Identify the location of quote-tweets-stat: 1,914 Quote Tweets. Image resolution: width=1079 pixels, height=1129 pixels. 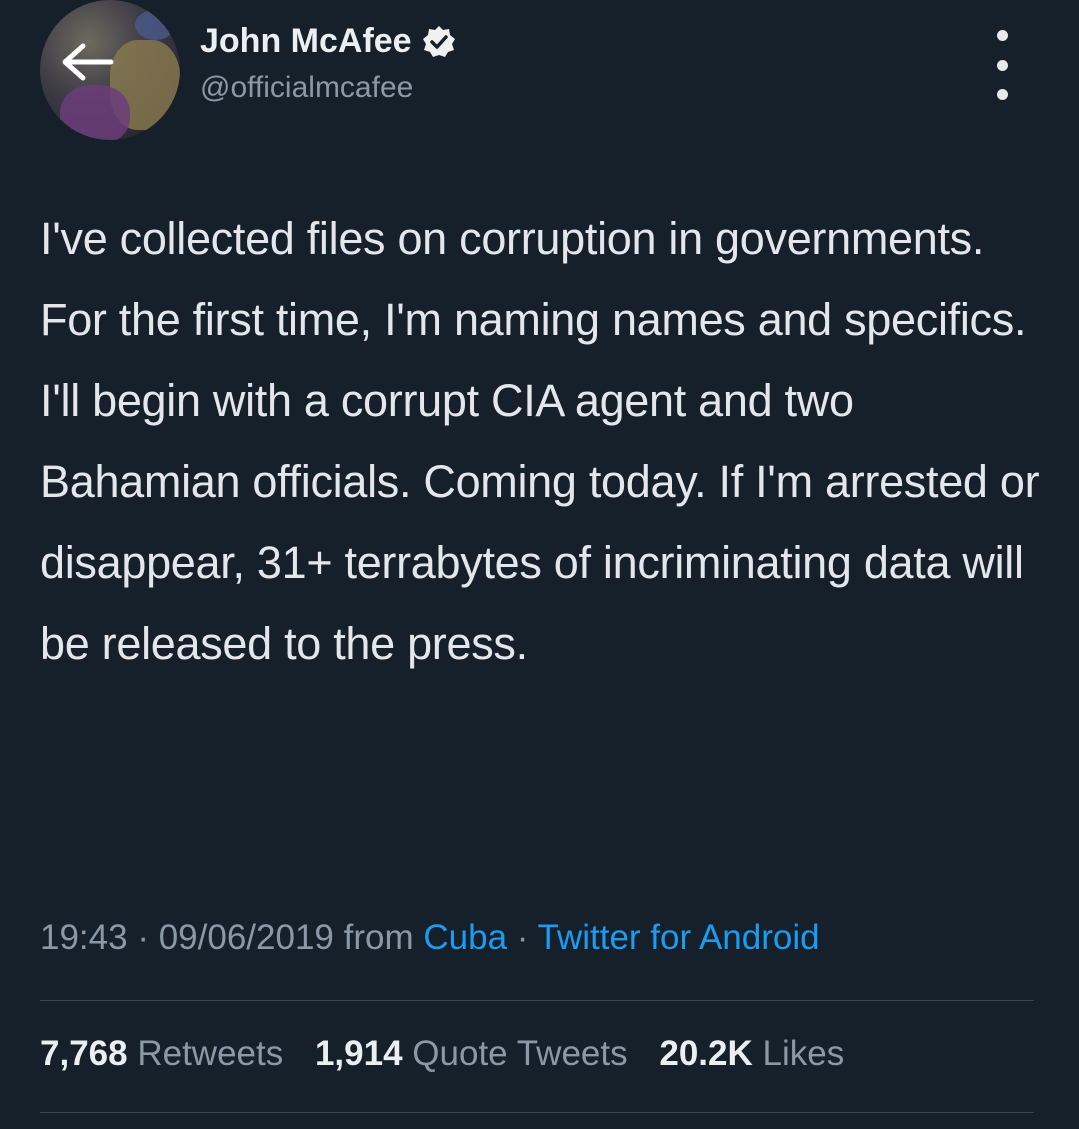
(471, 1053).